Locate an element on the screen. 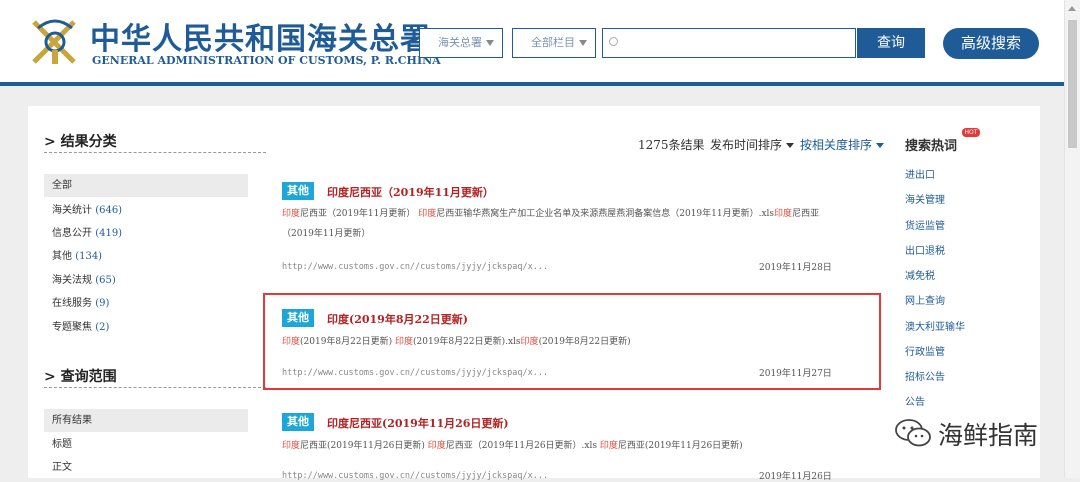 This screenshot has width=1080, height=482. watermark-text: 海鲜指南 is located at coordinates (988, 435).